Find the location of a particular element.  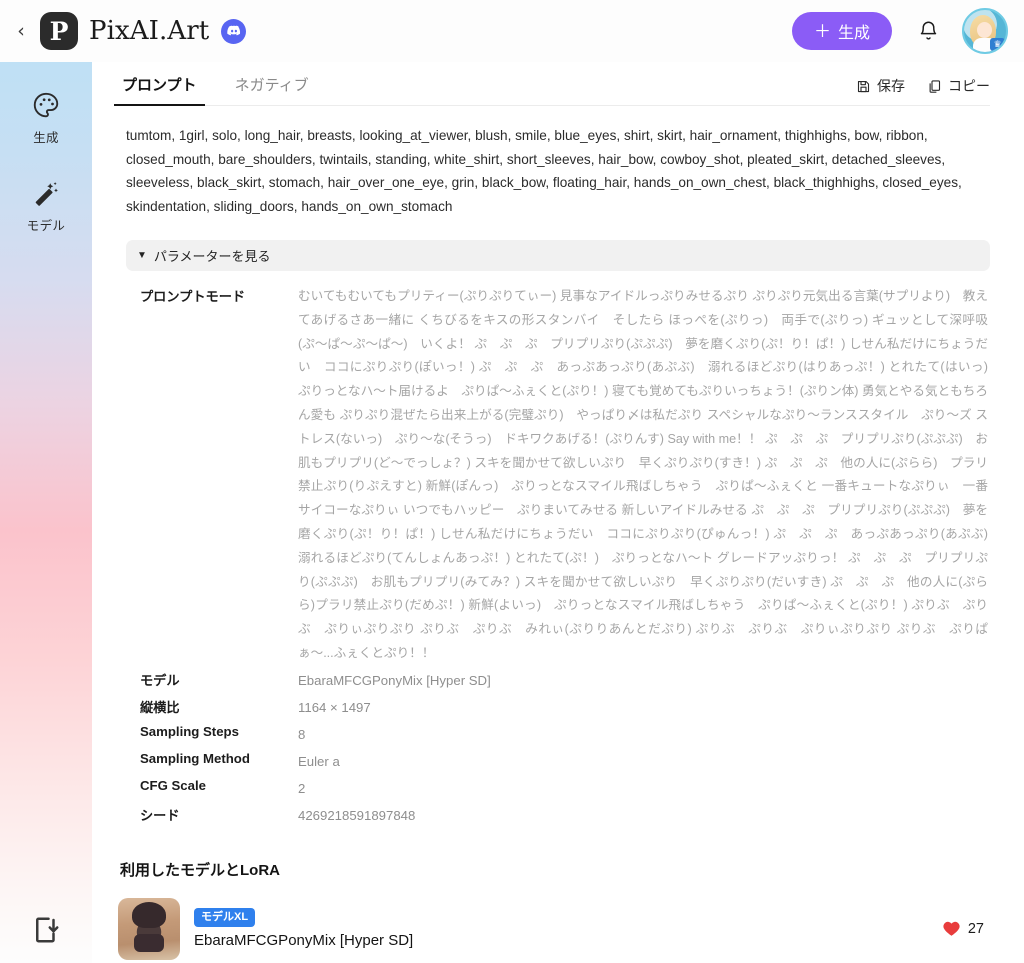

logo-mark-letter: P is located at coordinates (59, 31).